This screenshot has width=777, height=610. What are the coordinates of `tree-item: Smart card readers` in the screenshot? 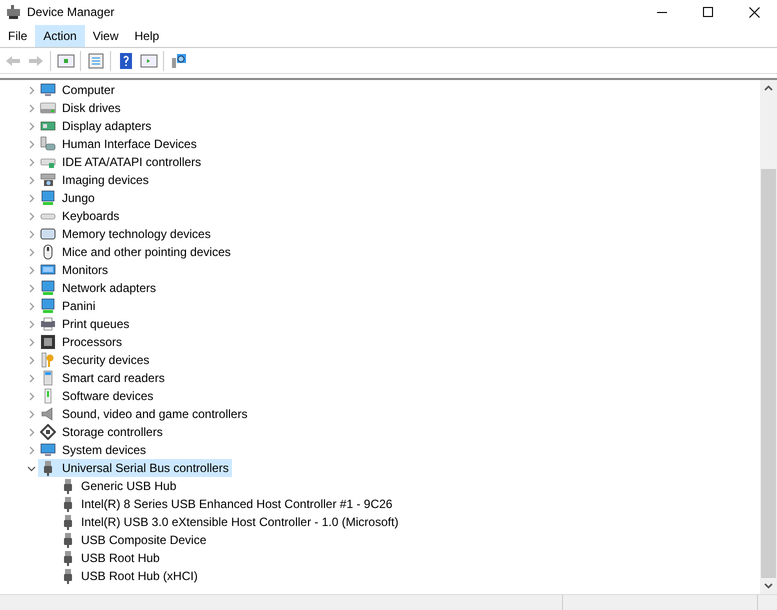 It's located at (103, 378).